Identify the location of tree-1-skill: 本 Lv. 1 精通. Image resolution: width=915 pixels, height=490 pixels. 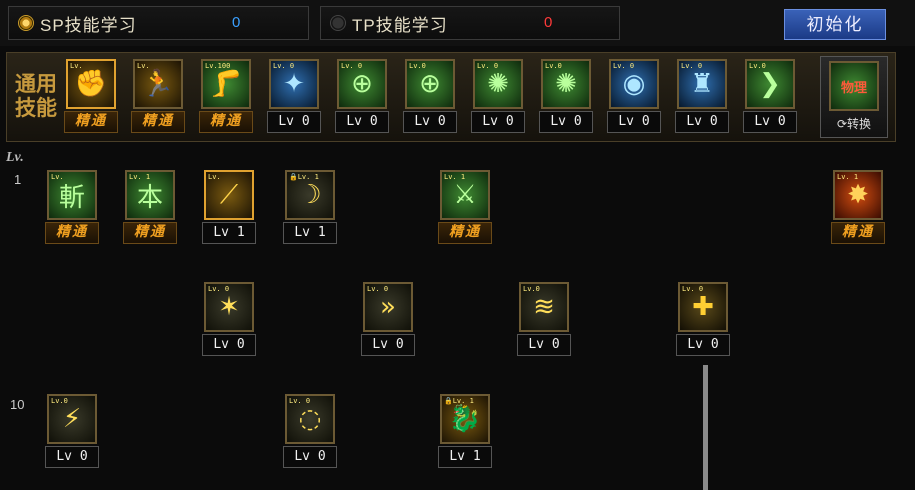
(150, 207).